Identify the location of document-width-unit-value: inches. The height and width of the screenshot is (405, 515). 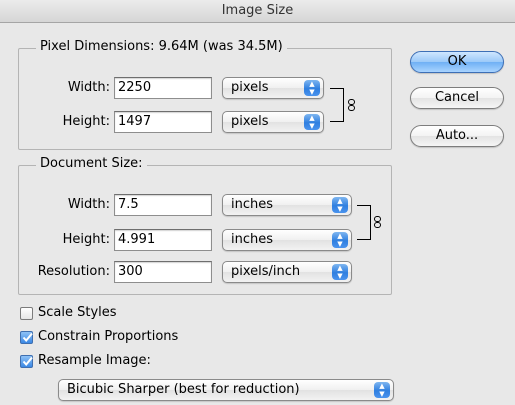
(252, 204).